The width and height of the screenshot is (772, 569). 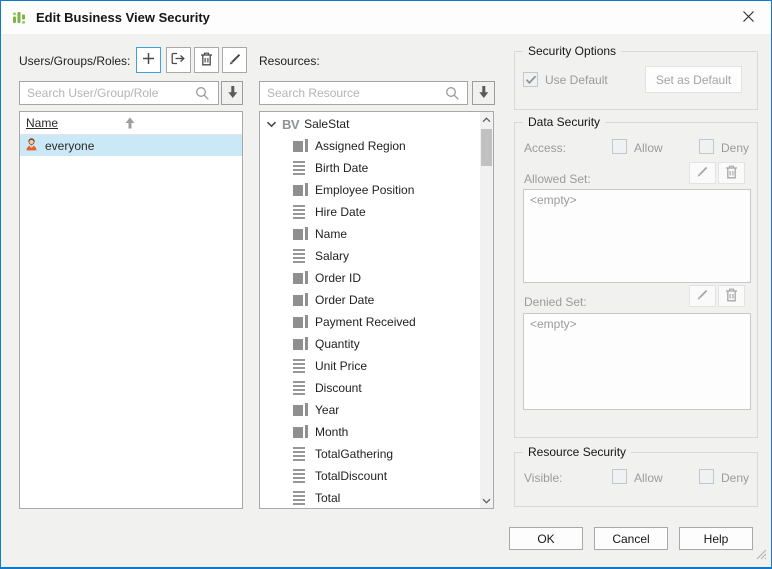 I want to click on tree-item-order-date: Order Date, so click(x=369, y=300).